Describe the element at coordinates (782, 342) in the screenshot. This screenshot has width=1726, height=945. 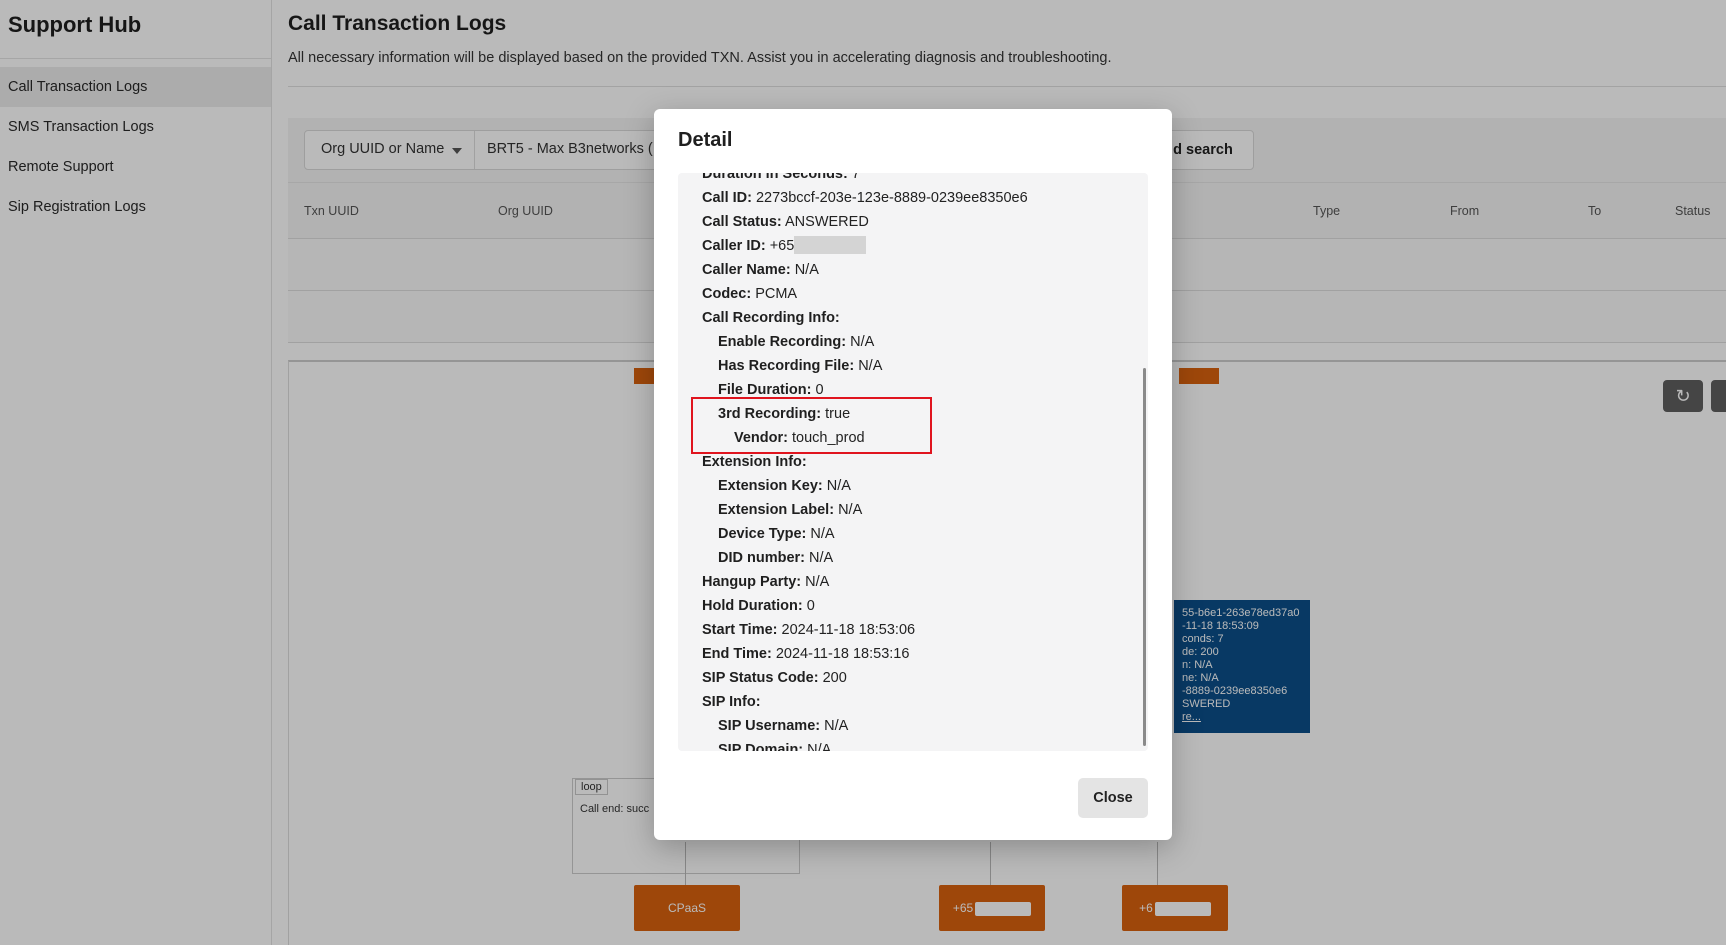
I see `detail-field-key: Enable Recording:` at that location.